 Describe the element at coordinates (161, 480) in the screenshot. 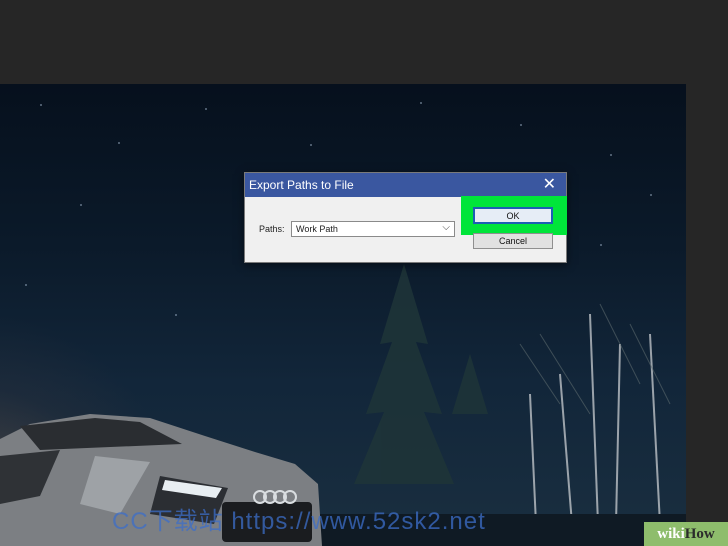

I see `car-image` at that location.